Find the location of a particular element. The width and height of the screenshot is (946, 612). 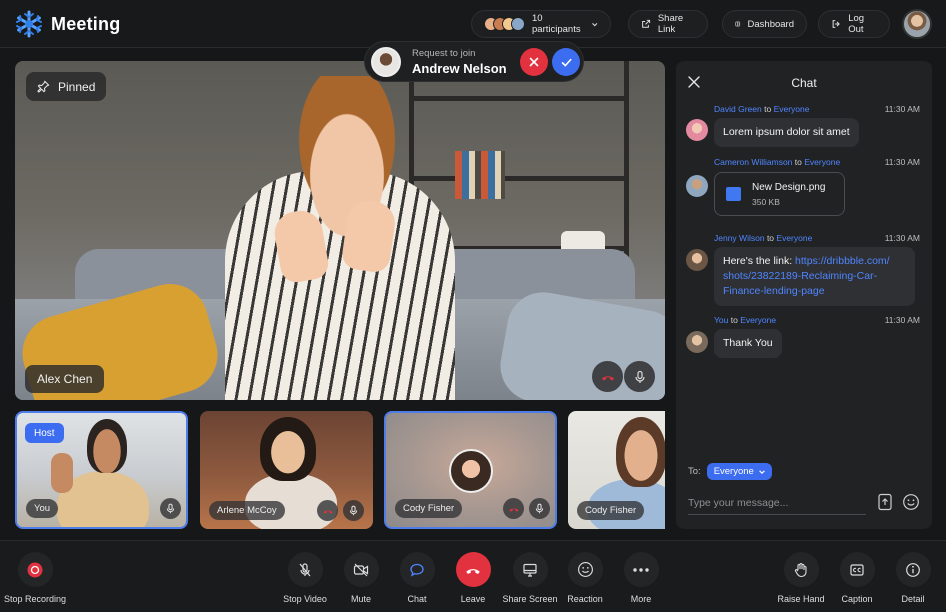

participant-name-tag: You is located at coordinates (42, 508).